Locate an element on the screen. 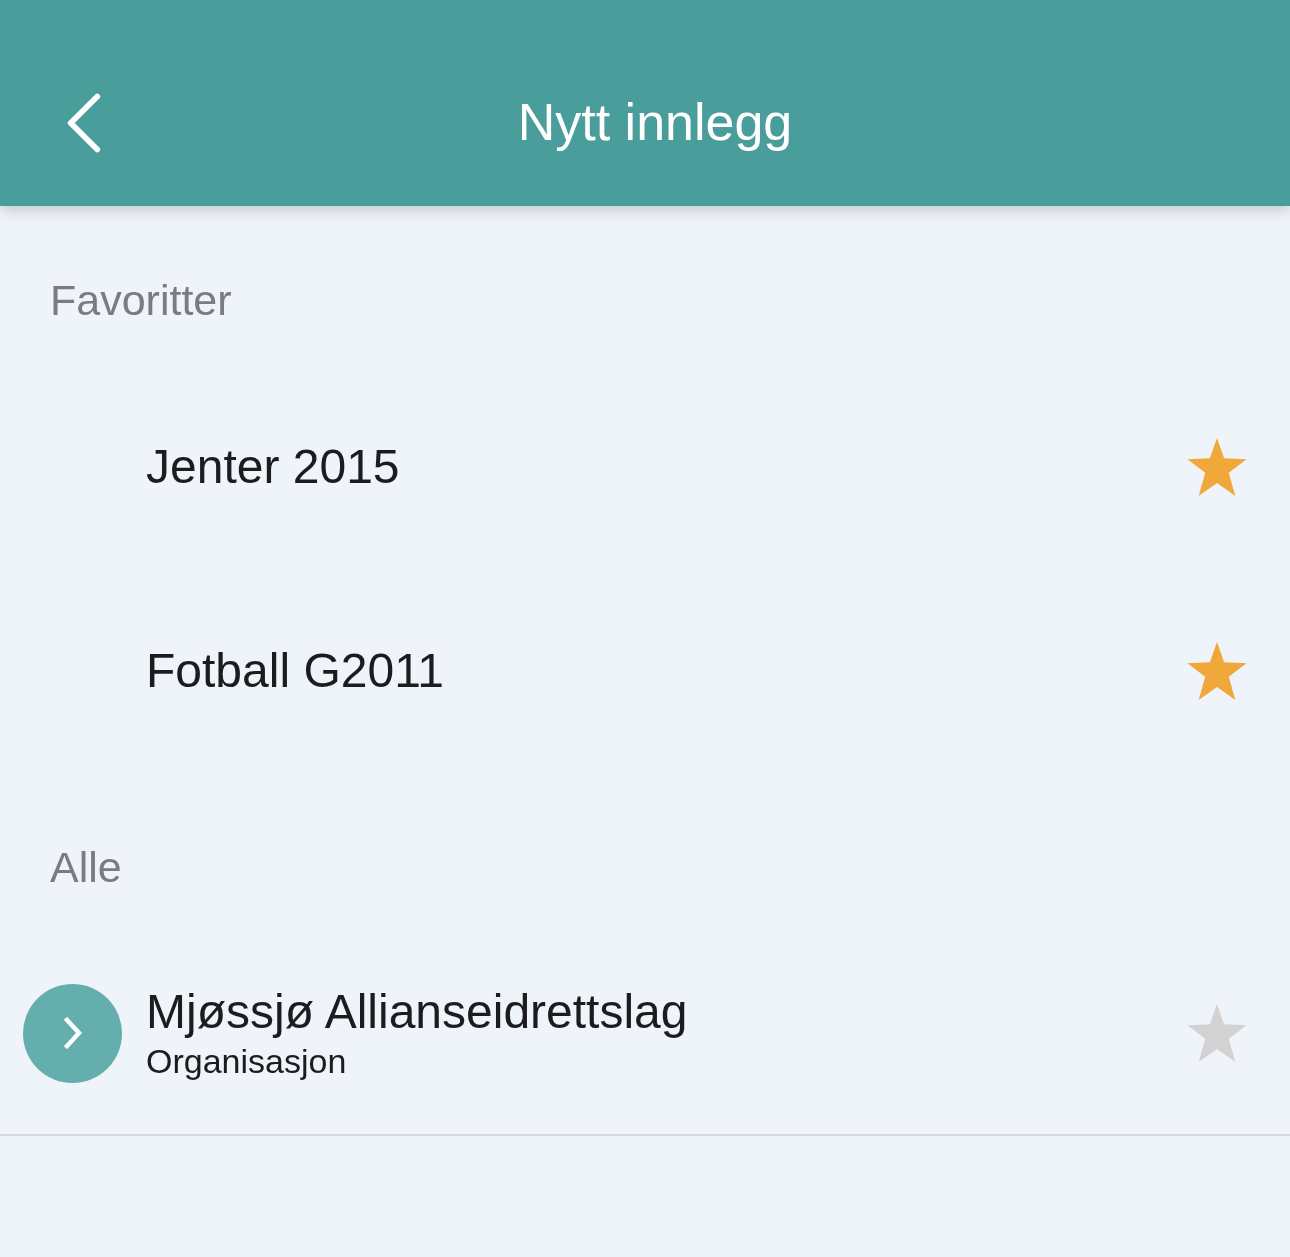 The image size is (1290, 1257). section-header: Alle is located at coordinates (86, 867).